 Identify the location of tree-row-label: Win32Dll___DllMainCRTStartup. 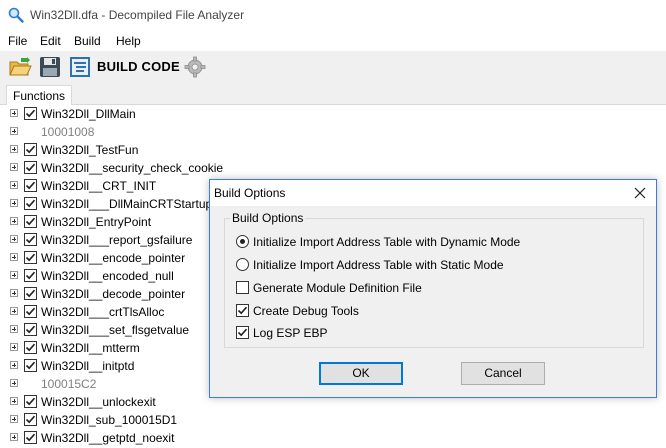
(127, 204).